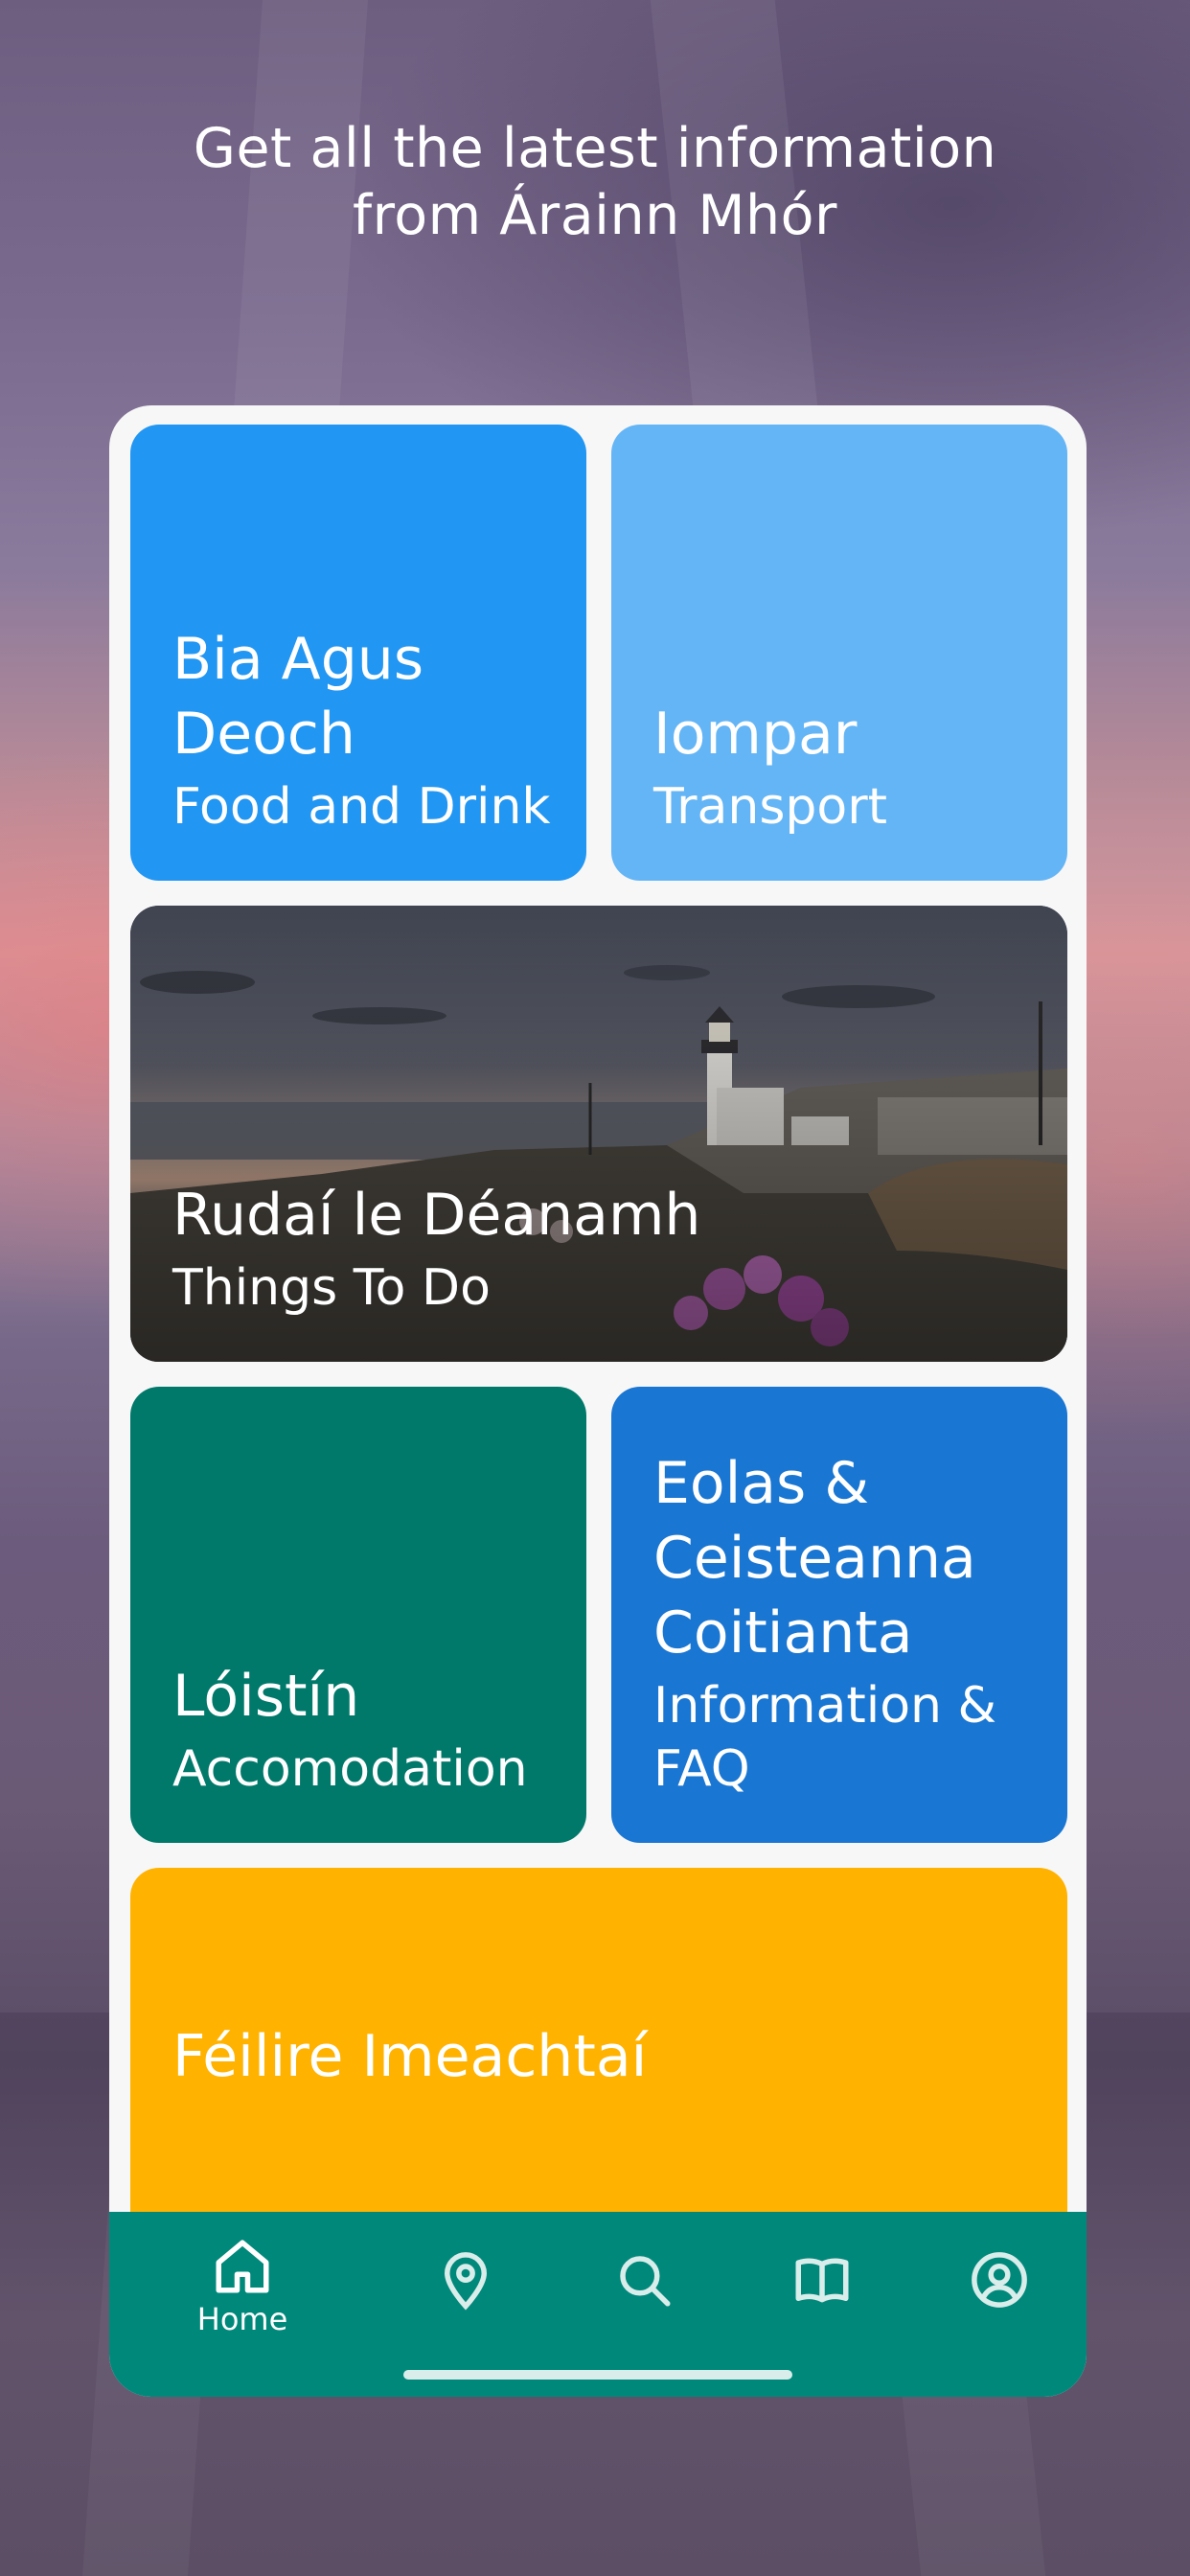 Image resolution: width=1190 pixels, height=2576 pixels. Describe the element at coordinates (243, 2266) in the screenshot. I see `home-icon` at that location.